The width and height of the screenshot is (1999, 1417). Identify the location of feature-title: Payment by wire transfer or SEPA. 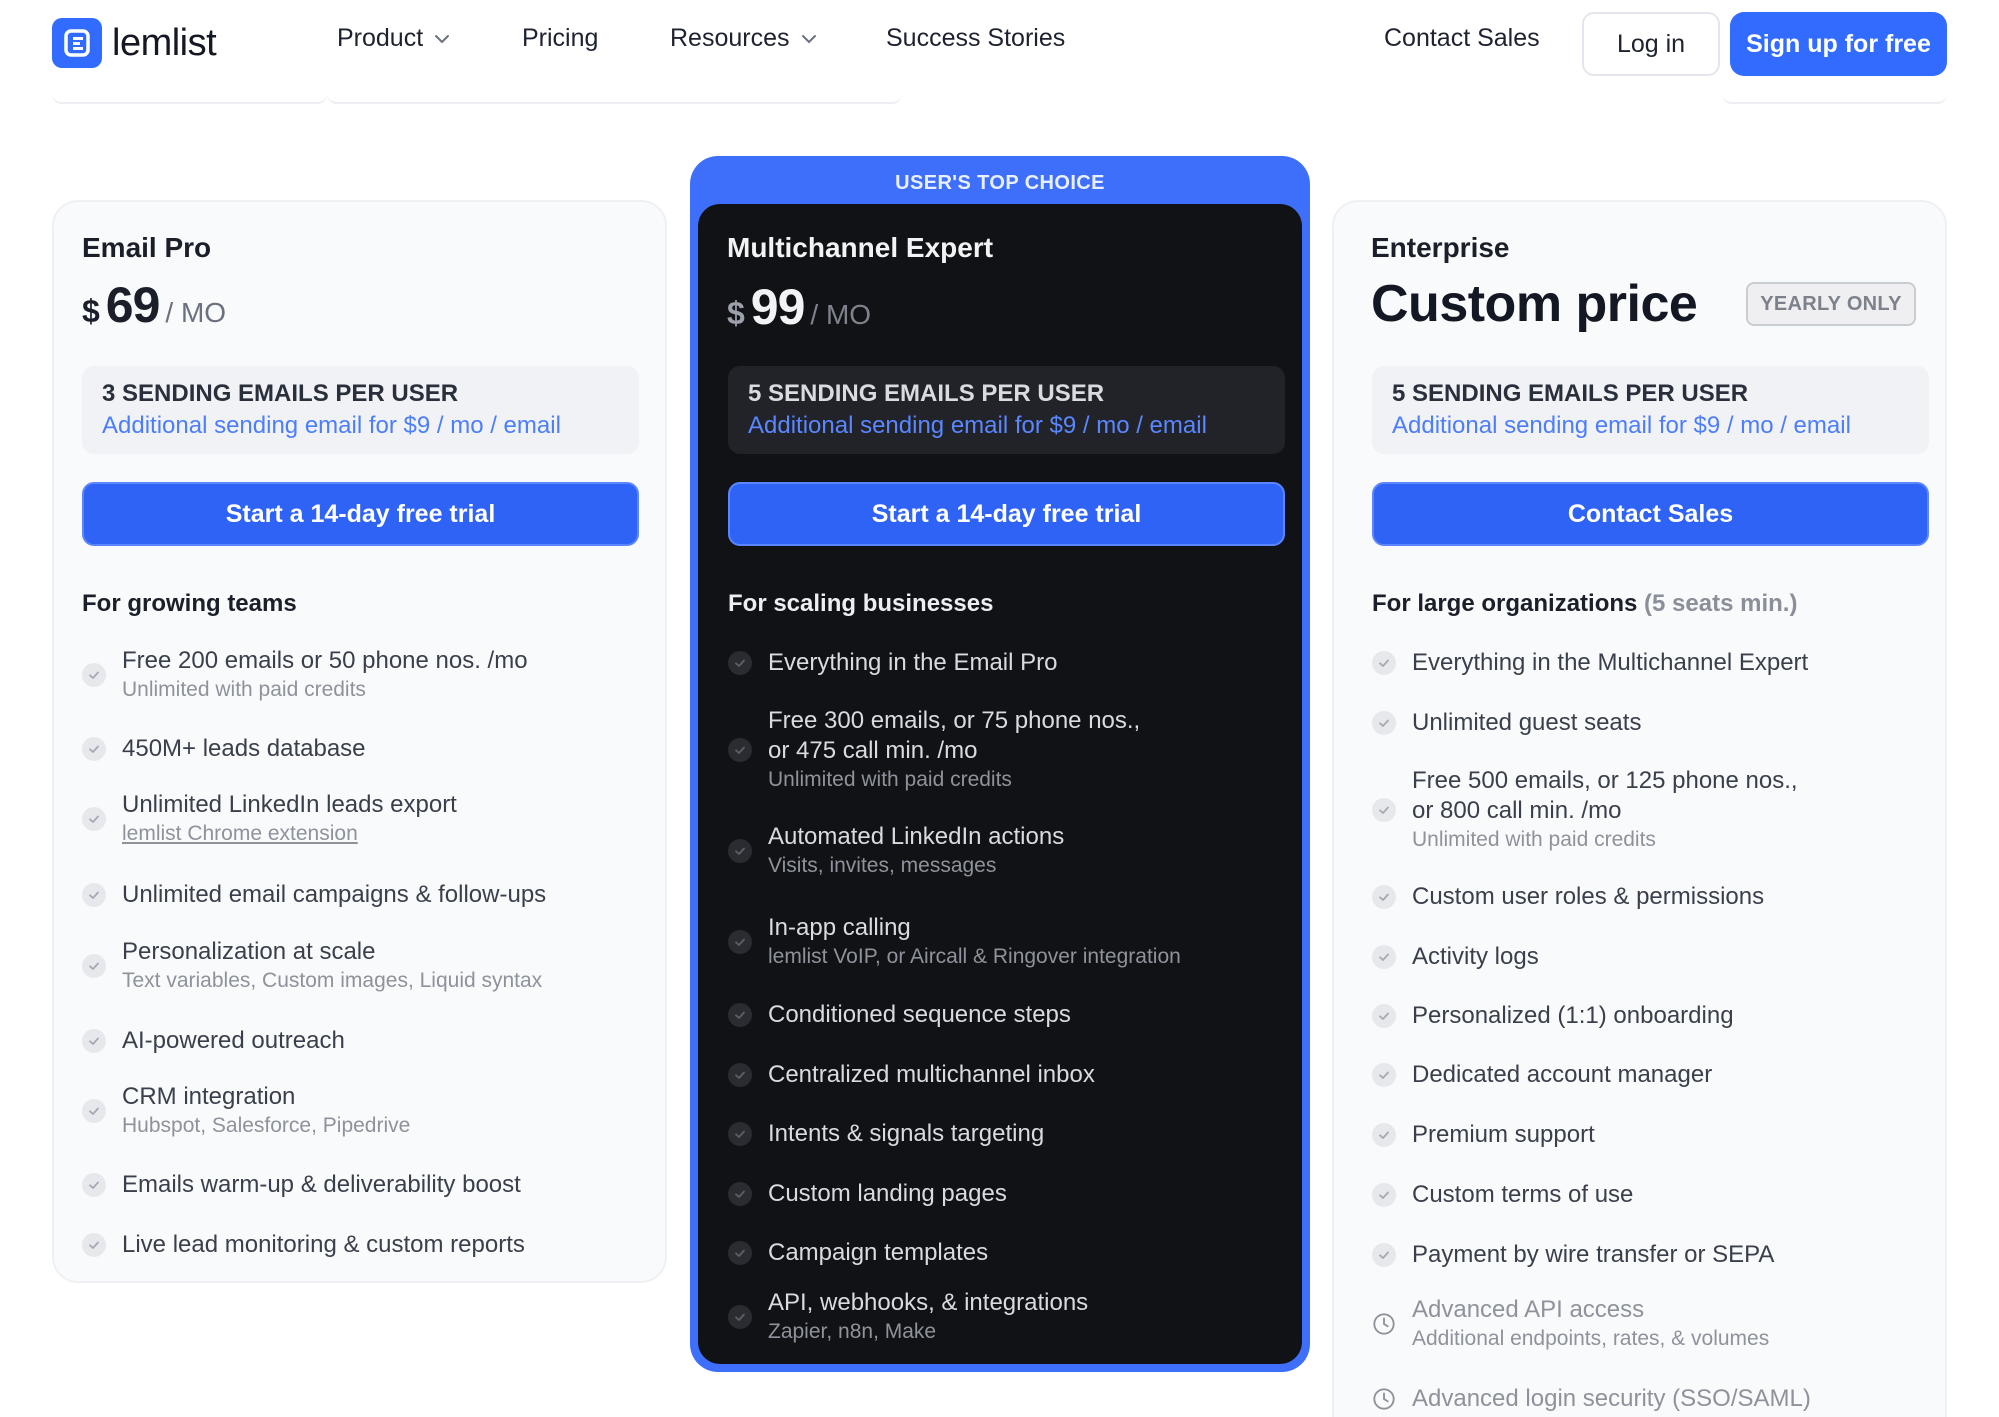
(1593, 1254).